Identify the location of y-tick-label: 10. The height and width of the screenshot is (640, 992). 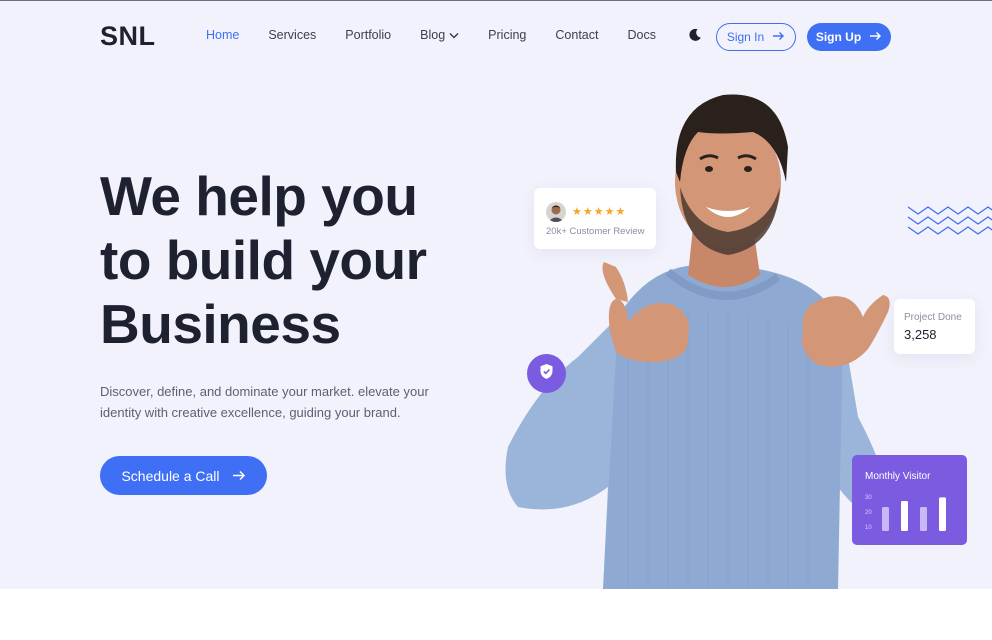
(868, 528).